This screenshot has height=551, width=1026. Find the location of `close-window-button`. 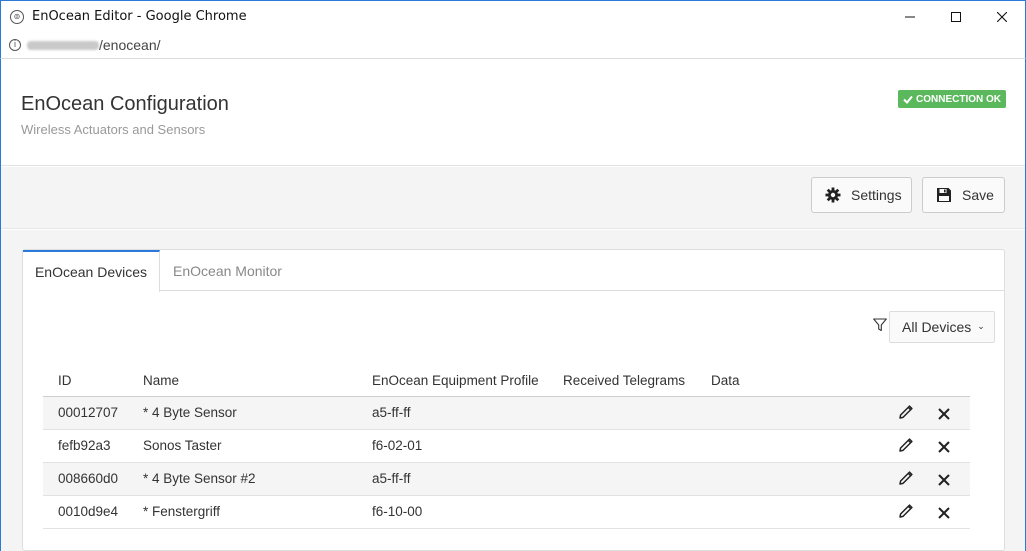

close-window-button is located at coordinates (1002, 17).